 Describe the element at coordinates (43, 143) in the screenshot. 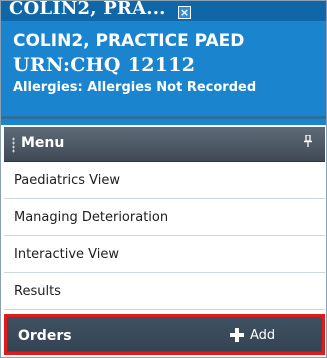

I see `menu-title: Menu` at that location.